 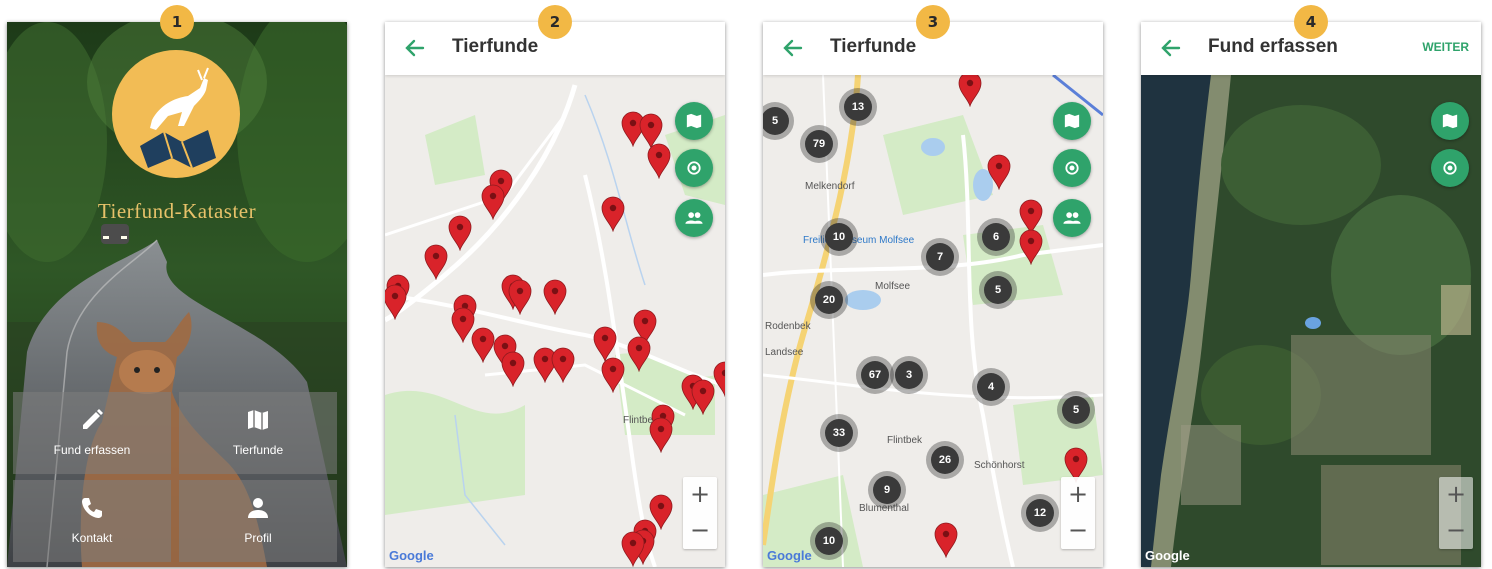 I want to click on cluster-marker: 33, so click(x=839, y=433).